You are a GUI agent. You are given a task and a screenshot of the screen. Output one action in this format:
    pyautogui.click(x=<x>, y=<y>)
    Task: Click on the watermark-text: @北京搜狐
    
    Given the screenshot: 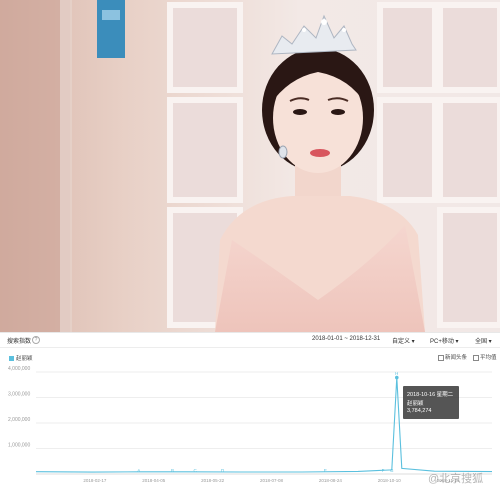 What is the action you would take?
    pyautogui.click(x=456, y=479)
    